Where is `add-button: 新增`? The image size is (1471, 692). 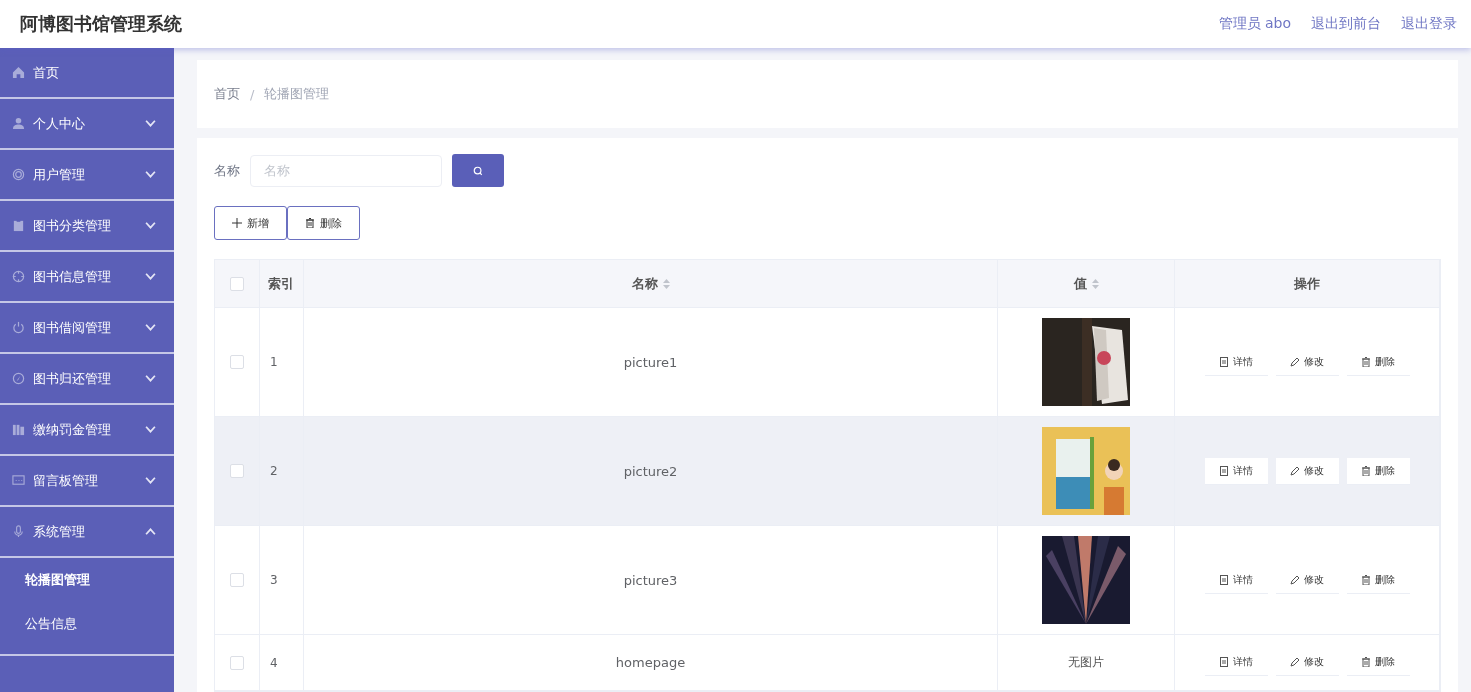 add-button: 新增 is located at coordinates (250, 223).